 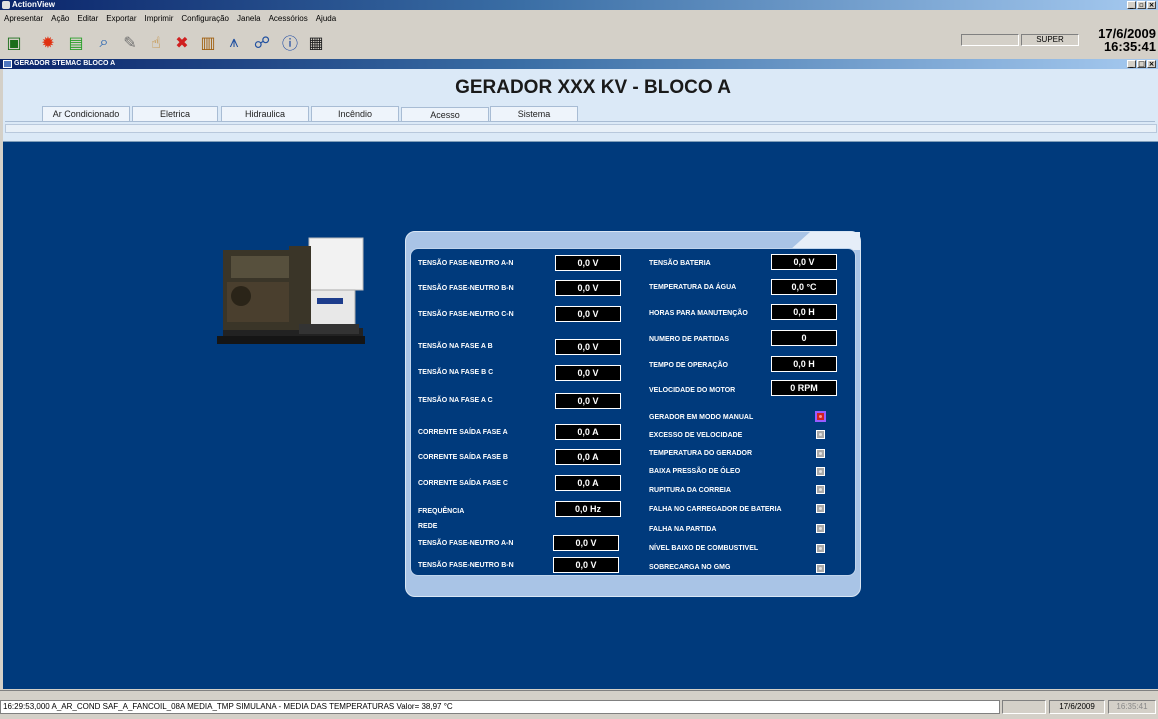 I want to click on value-tensao-fn-bn: 0,0 V, so click(x=588, y=288).